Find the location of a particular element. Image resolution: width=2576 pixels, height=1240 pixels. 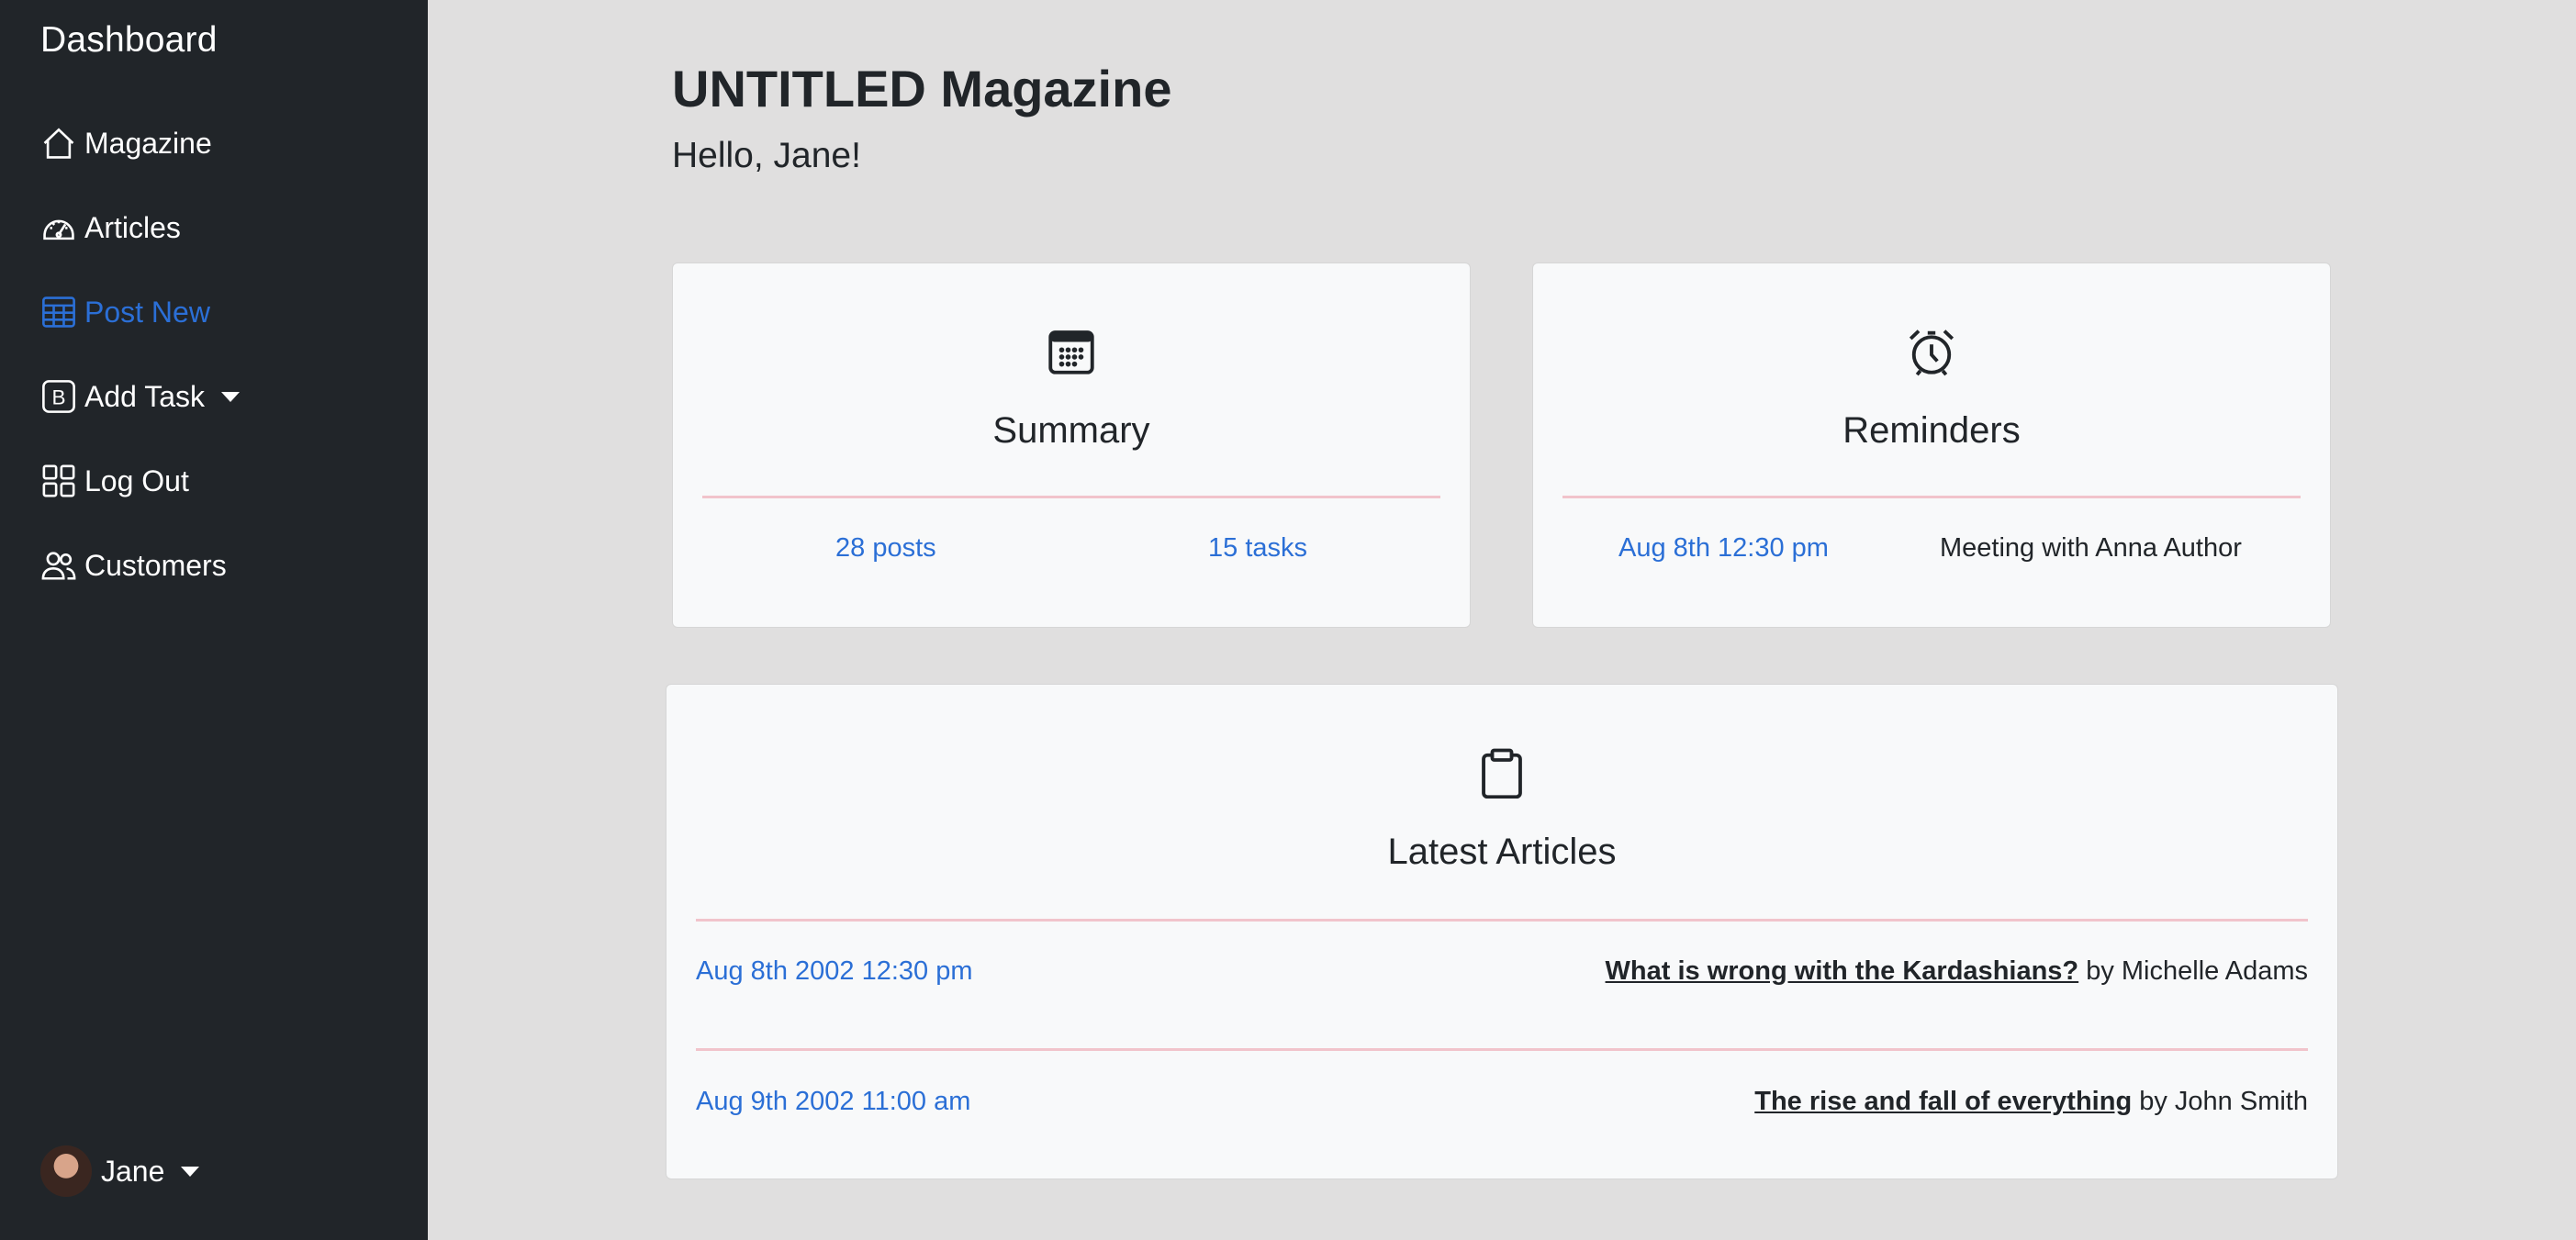

reminders-divider is located at coordinates (1931, 497).